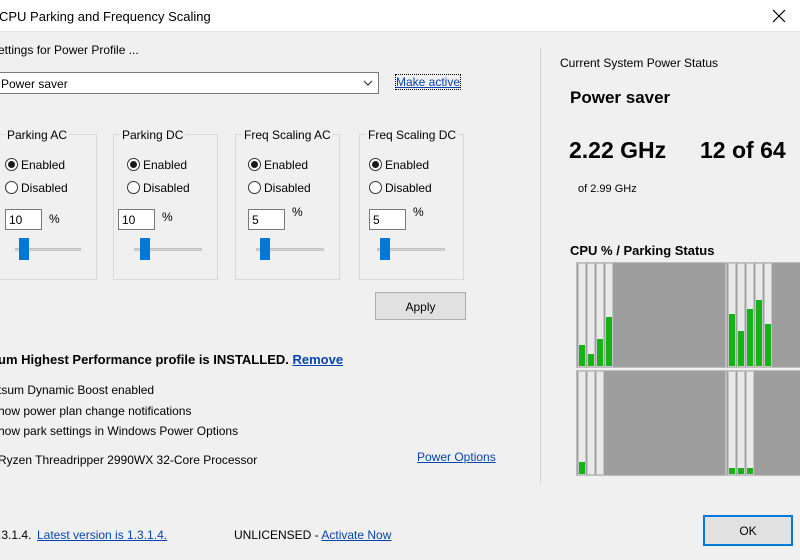 Image resolution: width=800 pixels, height=560 pixels. Describe the element at coordinates (387, 219) in the screenshot. I see `freq-dc-value-input: 5` at that location.